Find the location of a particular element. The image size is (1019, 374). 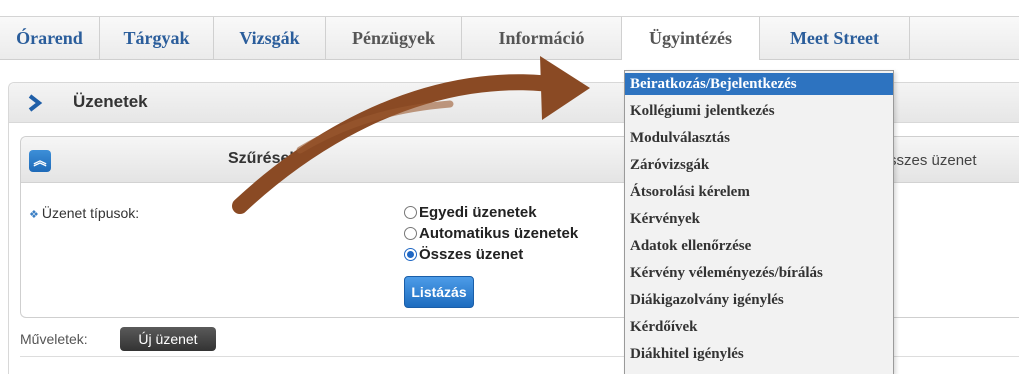

radio-automatic-messages: Automatikus üzenetek is located at coordinates (491, 233).